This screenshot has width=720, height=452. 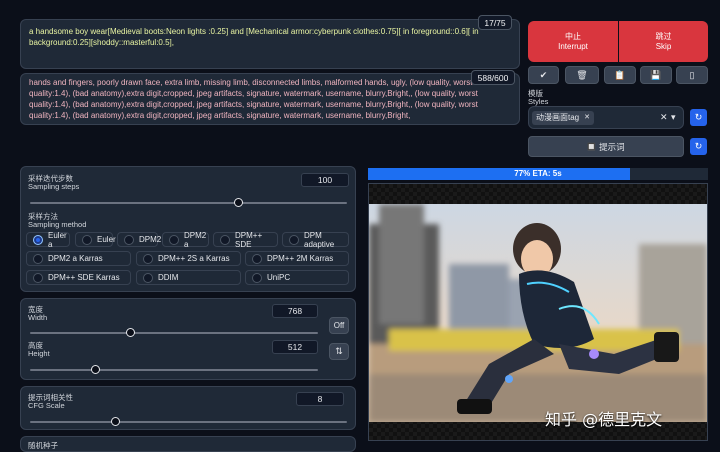 I want to click on width-input: 768, so click(x=295, y=311).